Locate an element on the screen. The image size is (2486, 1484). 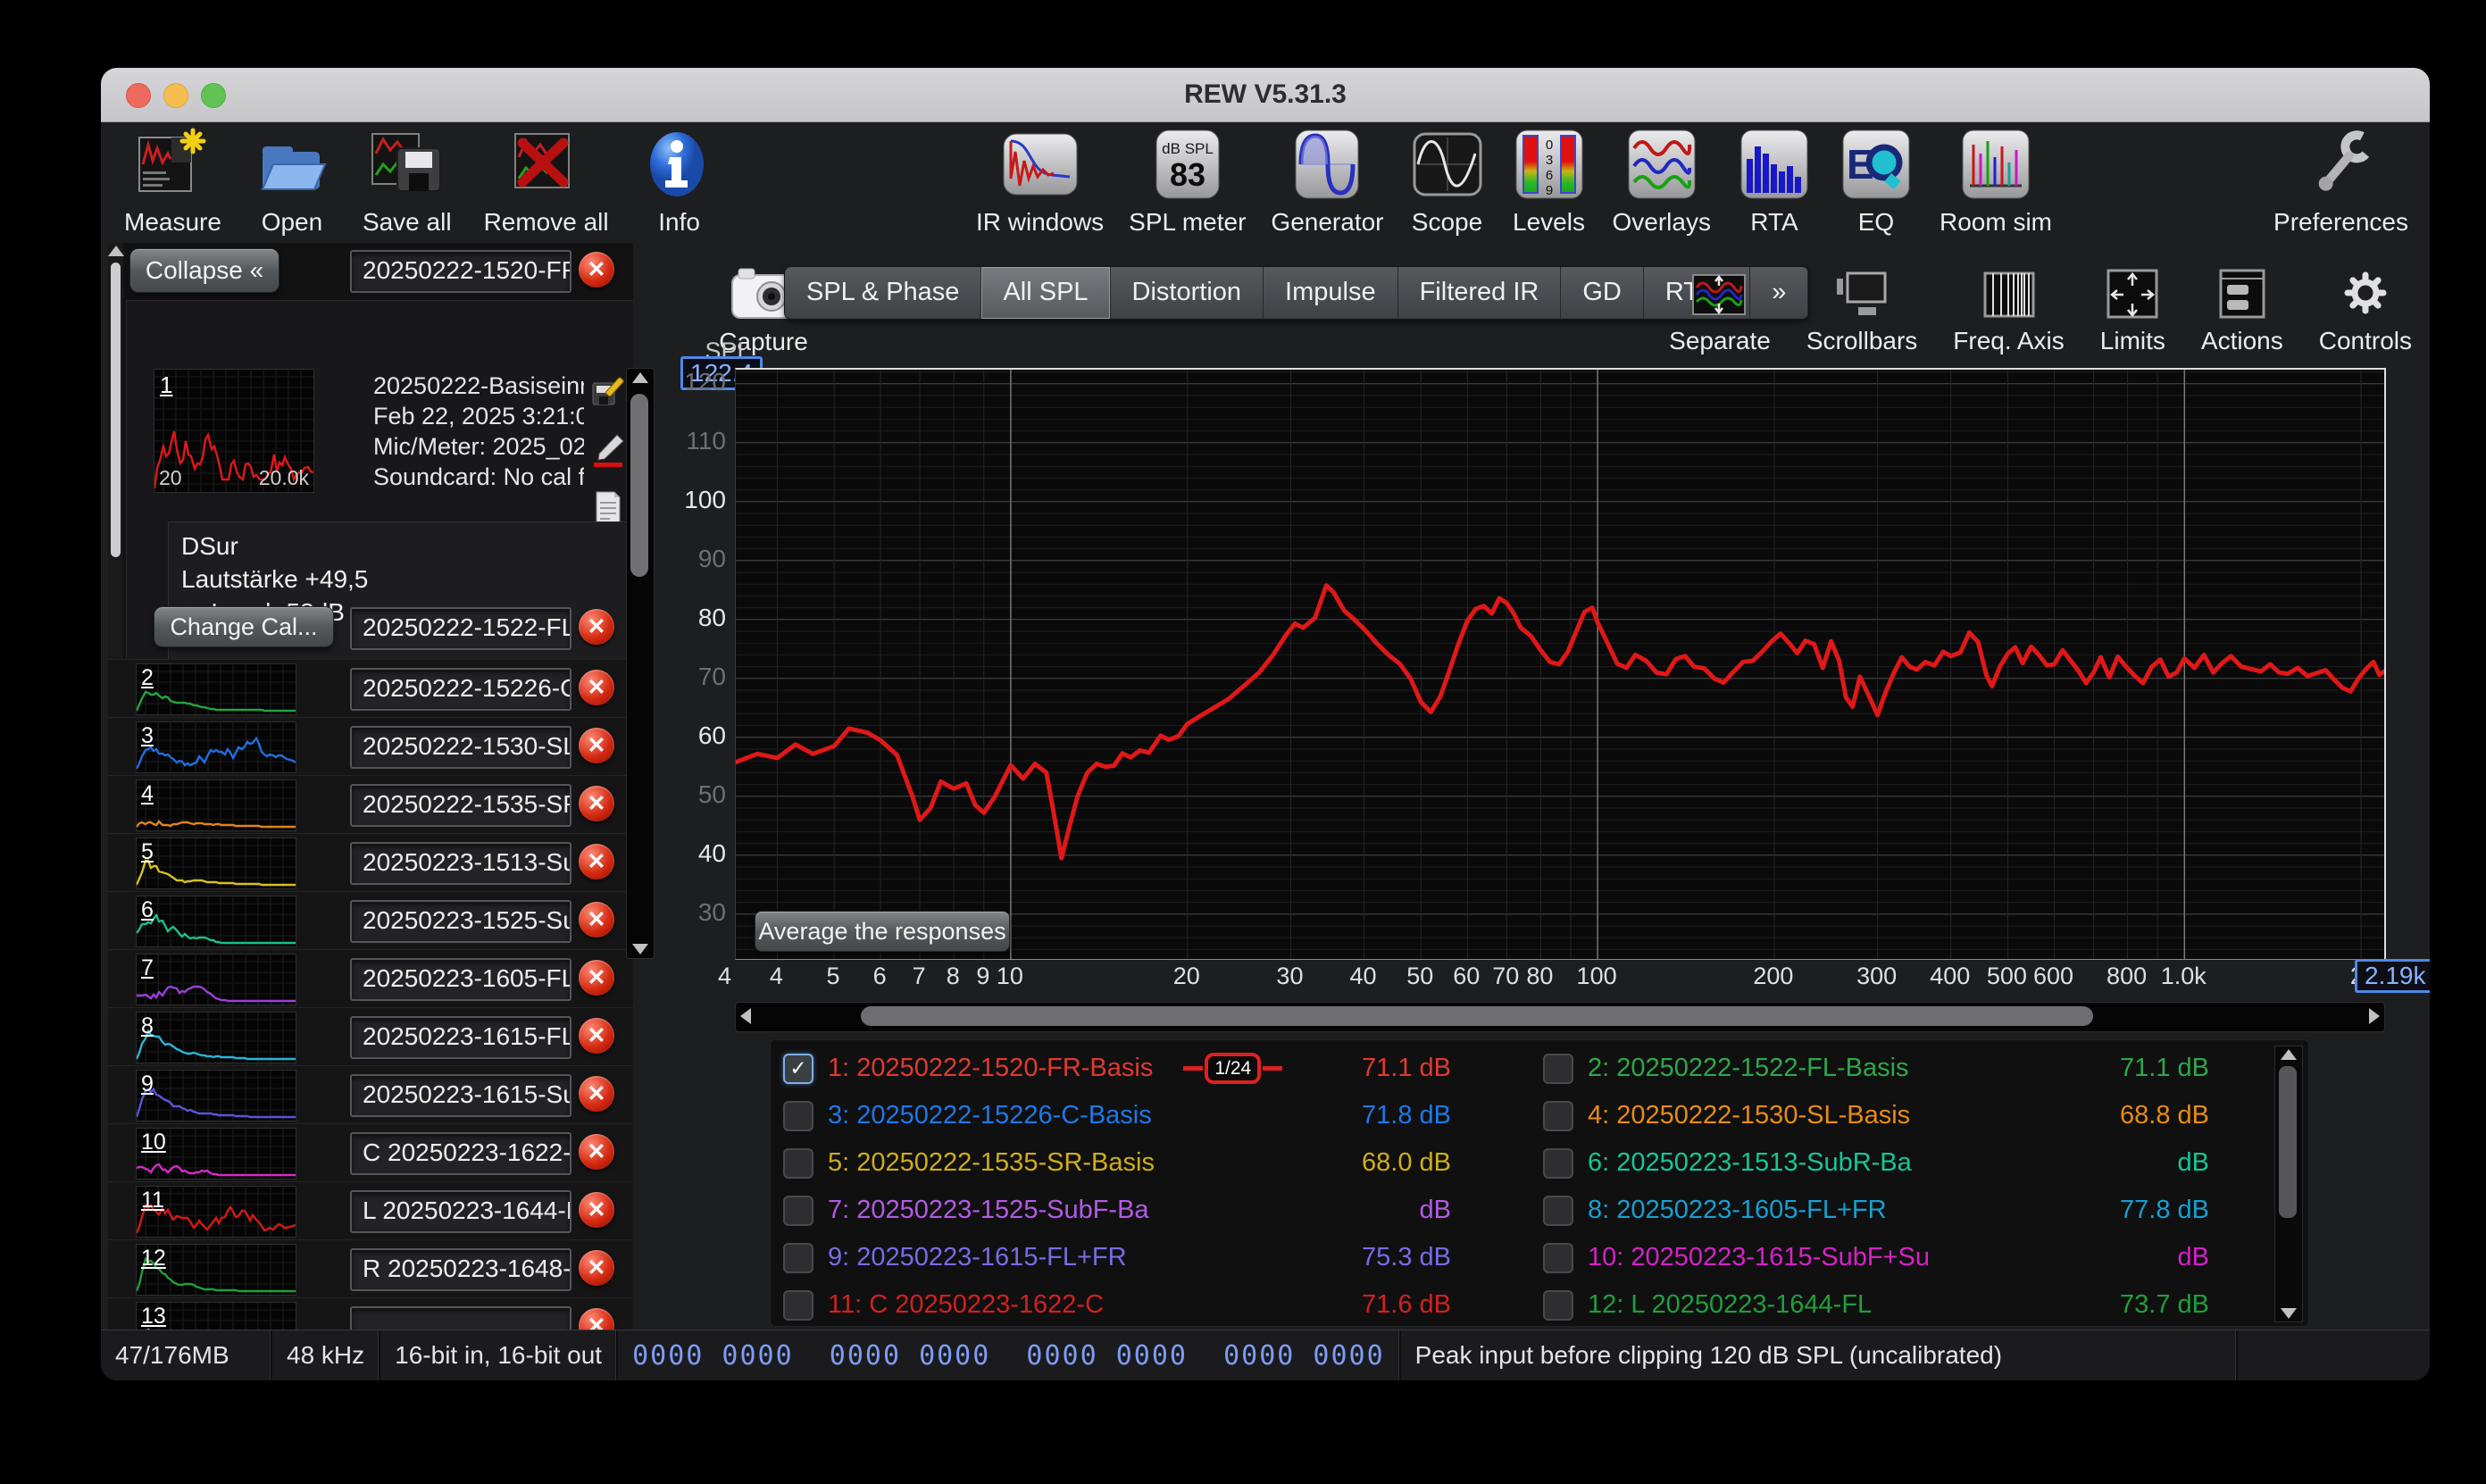
controls-button: Controls is located at coordinates (2365, 300).